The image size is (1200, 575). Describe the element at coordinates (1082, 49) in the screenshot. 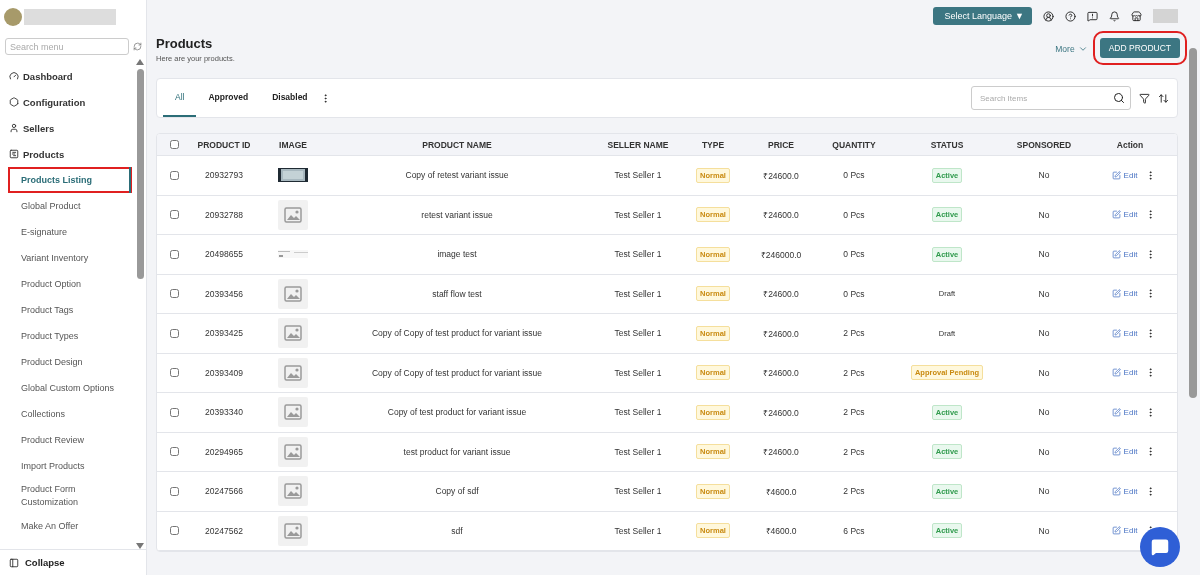

I see `chevron-down-icon` at that location.